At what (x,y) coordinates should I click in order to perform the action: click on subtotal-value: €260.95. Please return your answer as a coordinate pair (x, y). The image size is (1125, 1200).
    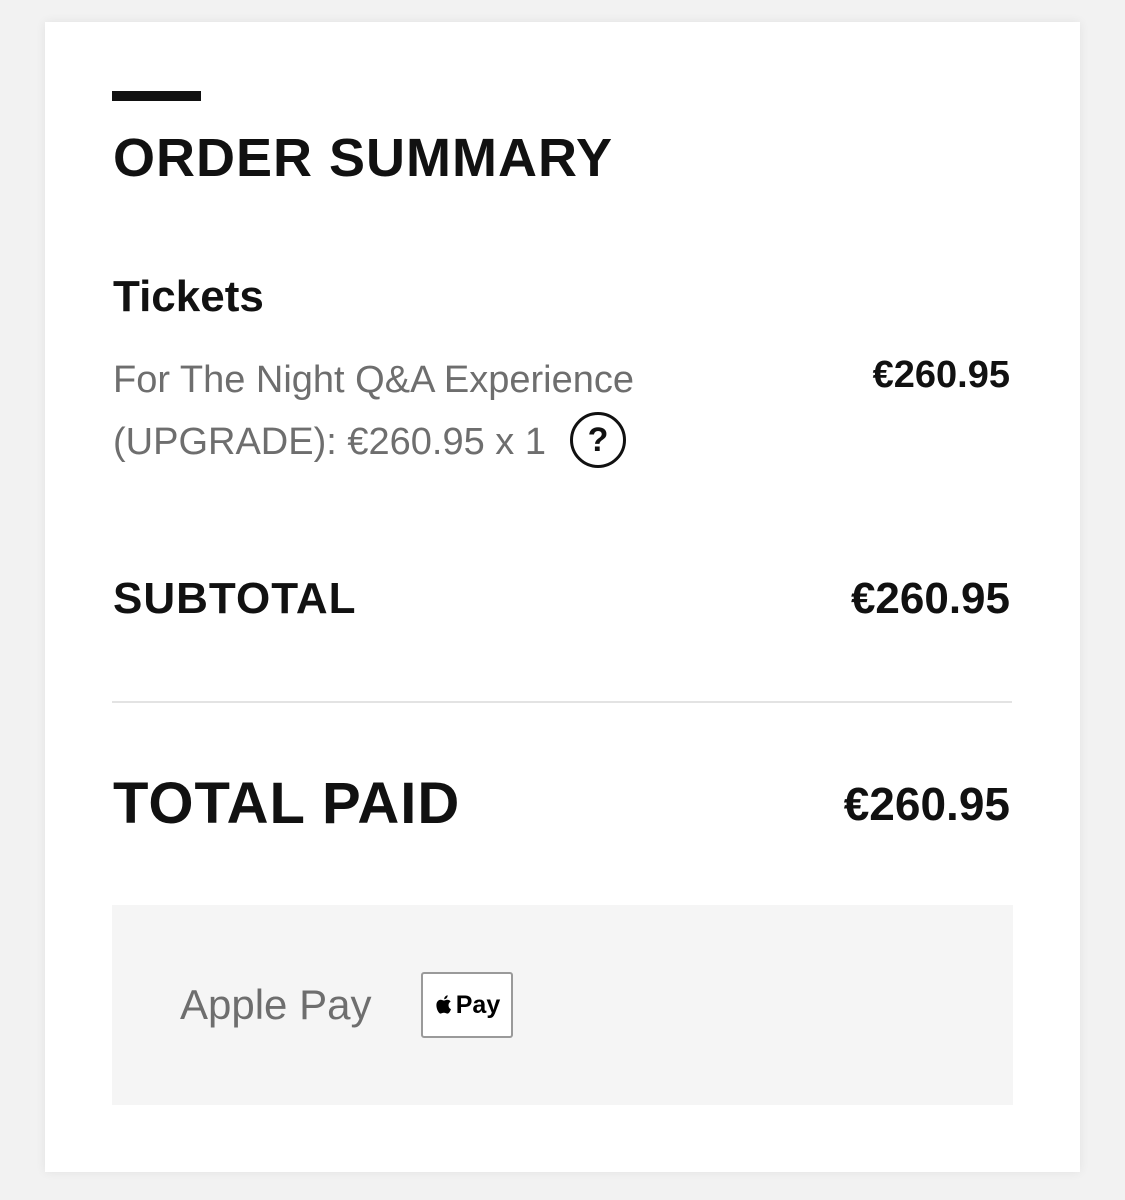
    Looking at the image, I should click on (930, 598).